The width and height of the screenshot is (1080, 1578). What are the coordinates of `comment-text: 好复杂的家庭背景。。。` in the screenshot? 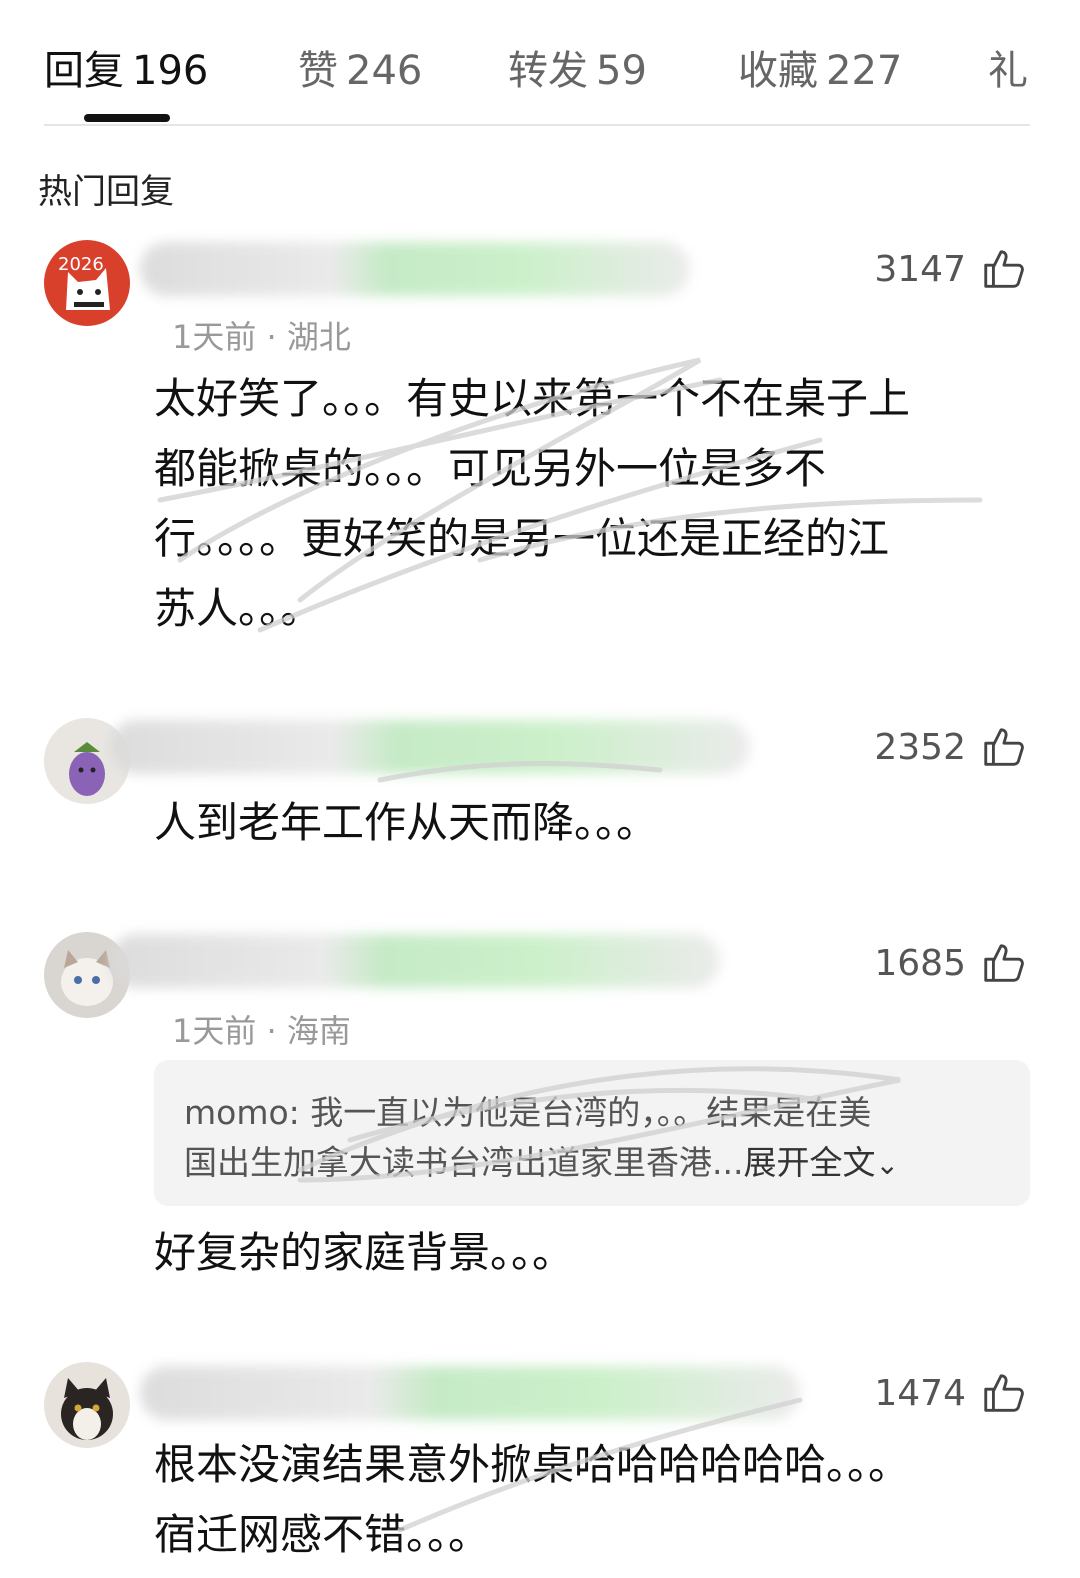 It's located at (594, 1253).